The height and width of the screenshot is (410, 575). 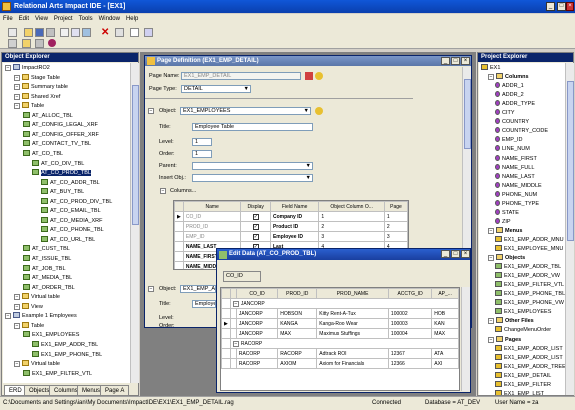 I want to click on project-tree-item: EX1_EMP_PHONE_VW, so click(x=529, y=303).